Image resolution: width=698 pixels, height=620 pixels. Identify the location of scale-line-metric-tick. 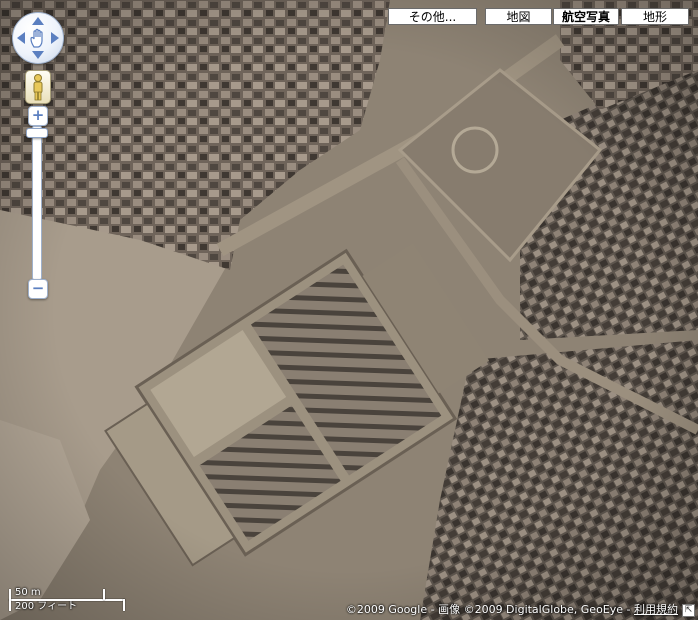
(104, 594).